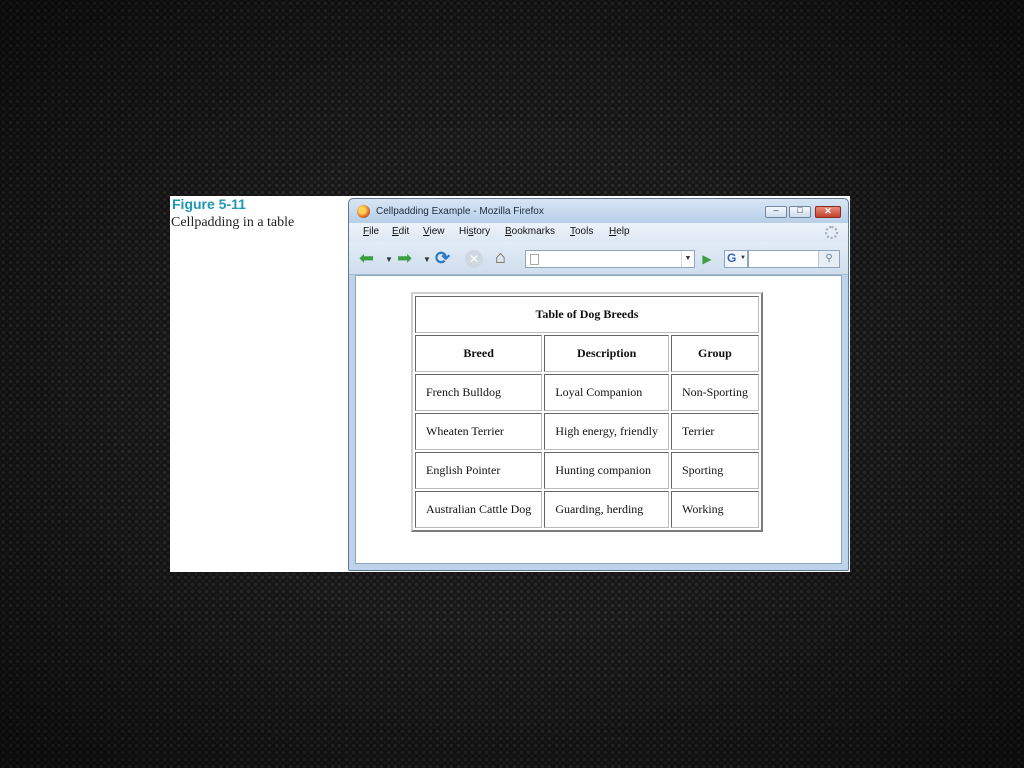  I want to click on firefox-icon, so click(363, 211).